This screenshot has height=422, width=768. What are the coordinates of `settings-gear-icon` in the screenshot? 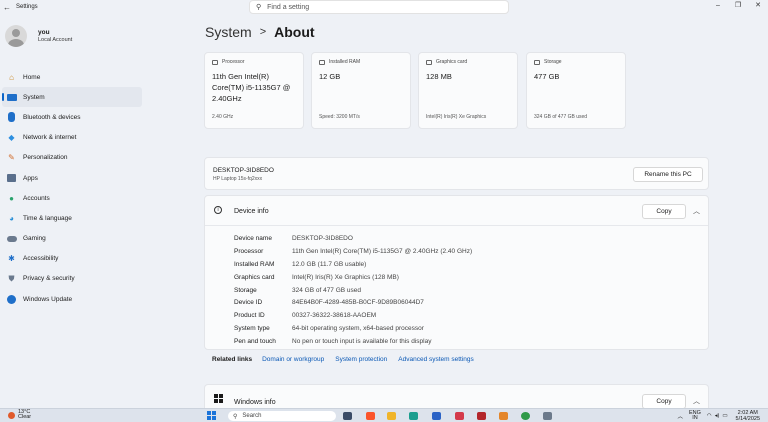 It's located at (547, 416).